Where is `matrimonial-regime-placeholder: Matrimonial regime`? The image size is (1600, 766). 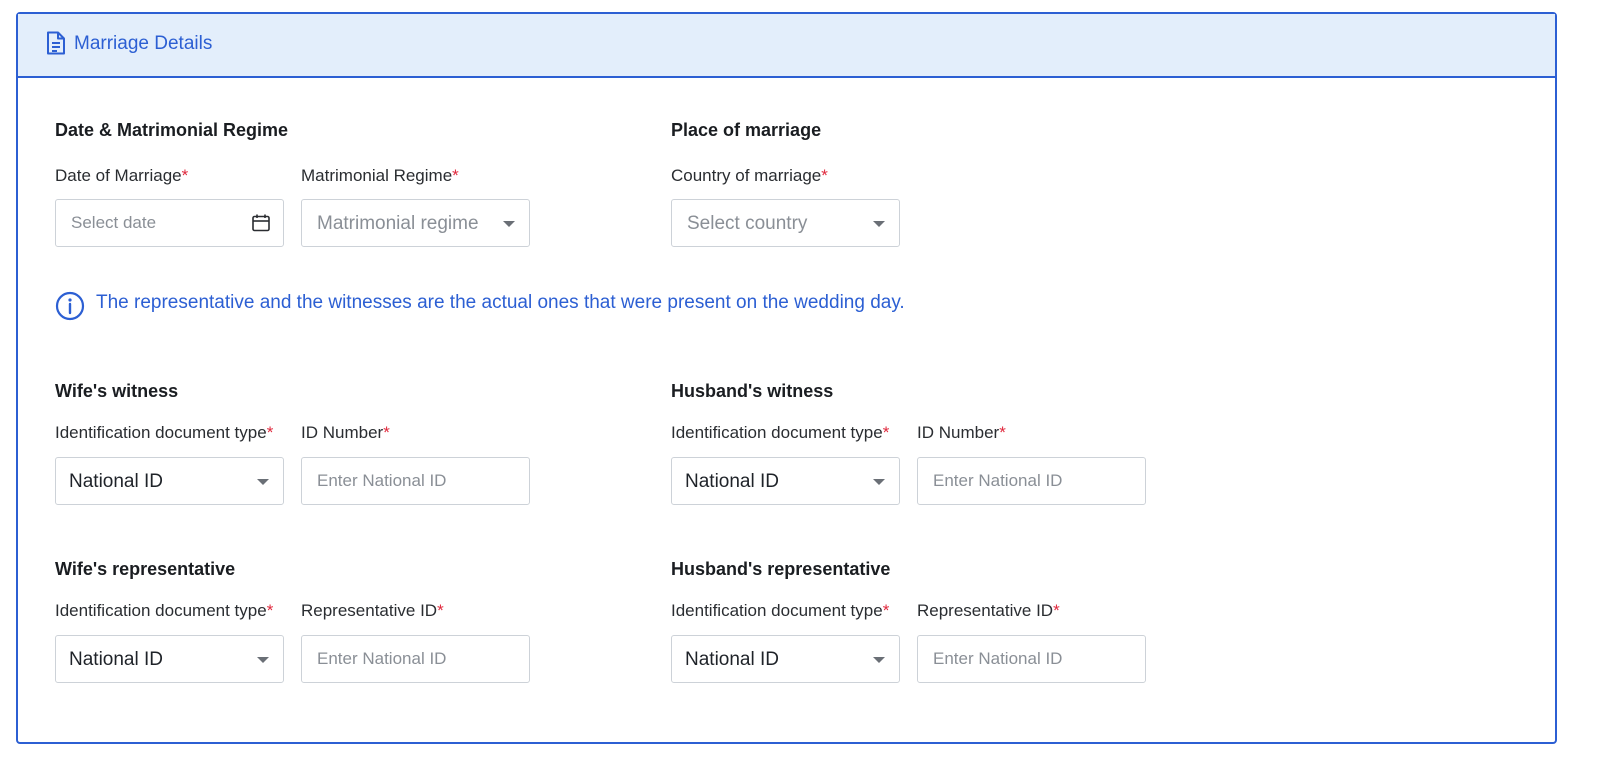 matrimonial-regime-placeholder: Matrimonial regime is located at coordinates (398, 223).